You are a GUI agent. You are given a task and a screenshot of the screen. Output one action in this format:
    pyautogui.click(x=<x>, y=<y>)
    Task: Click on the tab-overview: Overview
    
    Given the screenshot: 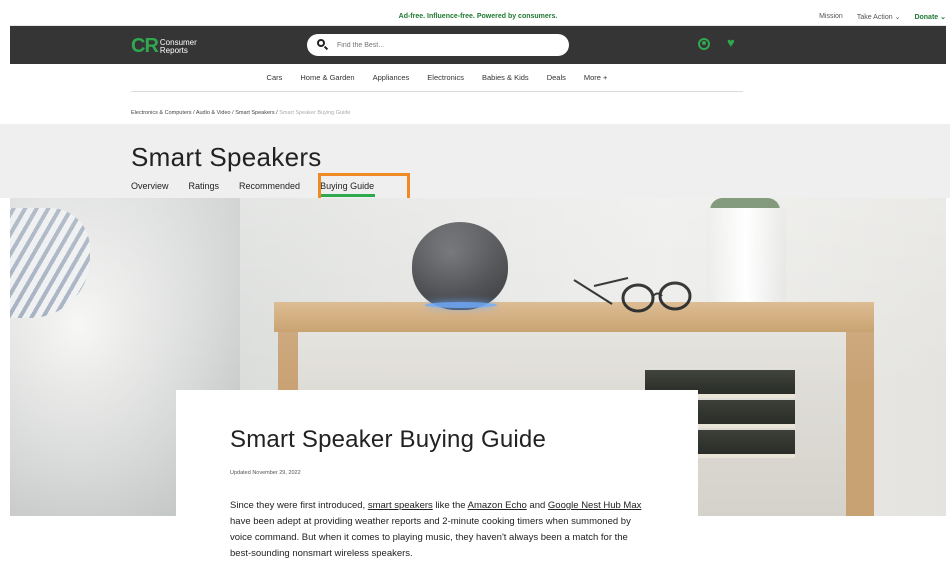 What is the action you would take?
    pyautogui.click(x=150, y=186)
    